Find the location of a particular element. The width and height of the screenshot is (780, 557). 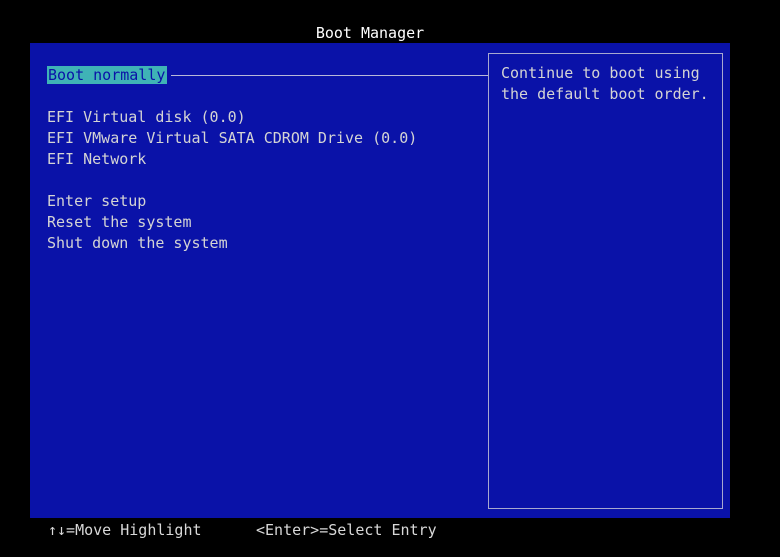

selection-connector-line is located at coordinates (329, 75).